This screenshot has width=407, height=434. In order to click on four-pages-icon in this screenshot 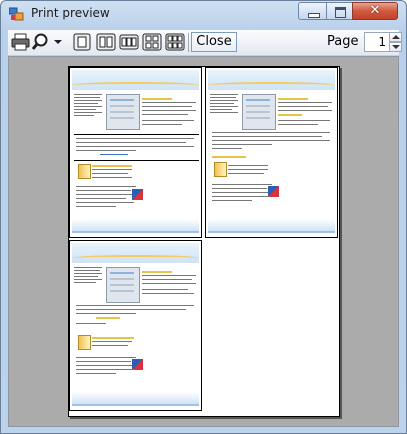, I will do `click(152, 42)`.